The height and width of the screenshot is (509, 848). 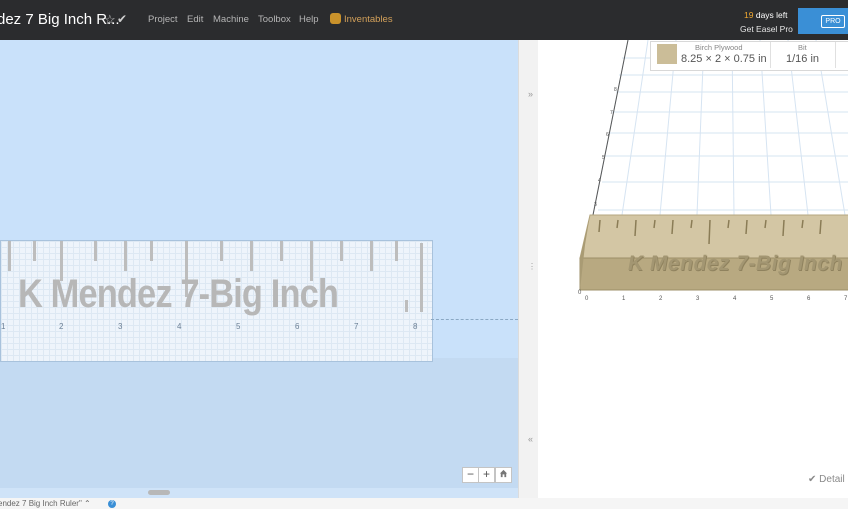 I want to click on check-icon: ✔, so click(x=814, y=479).